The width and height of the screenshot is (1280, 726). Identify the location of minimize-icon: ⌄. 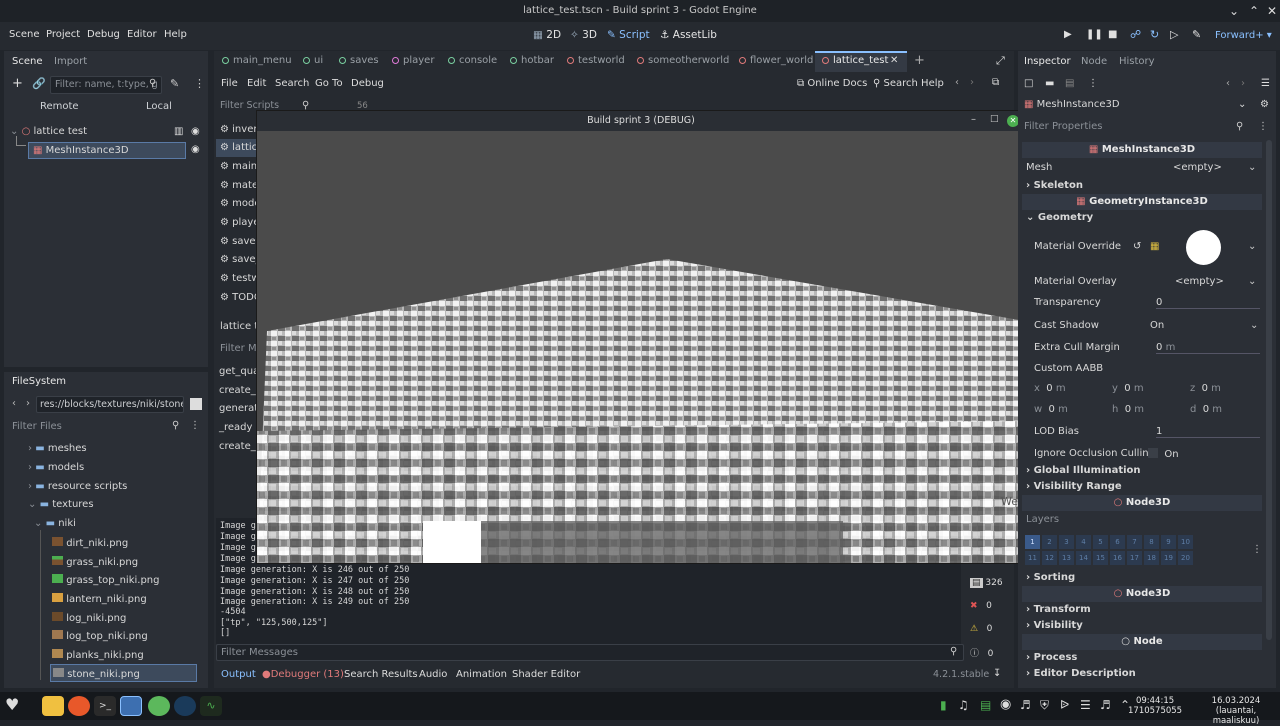
(1234, 11).